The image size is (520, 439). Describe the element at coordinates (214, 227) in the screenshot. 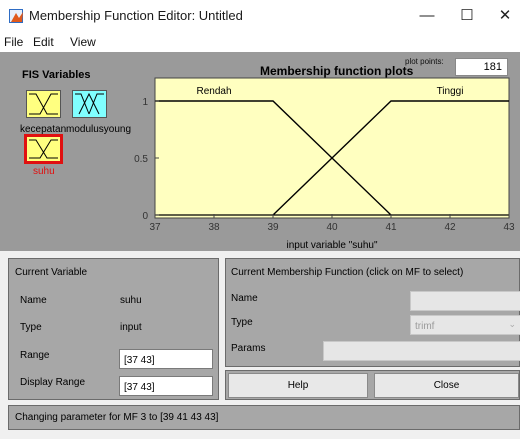

I see `x-tick-label: 38` at that location.